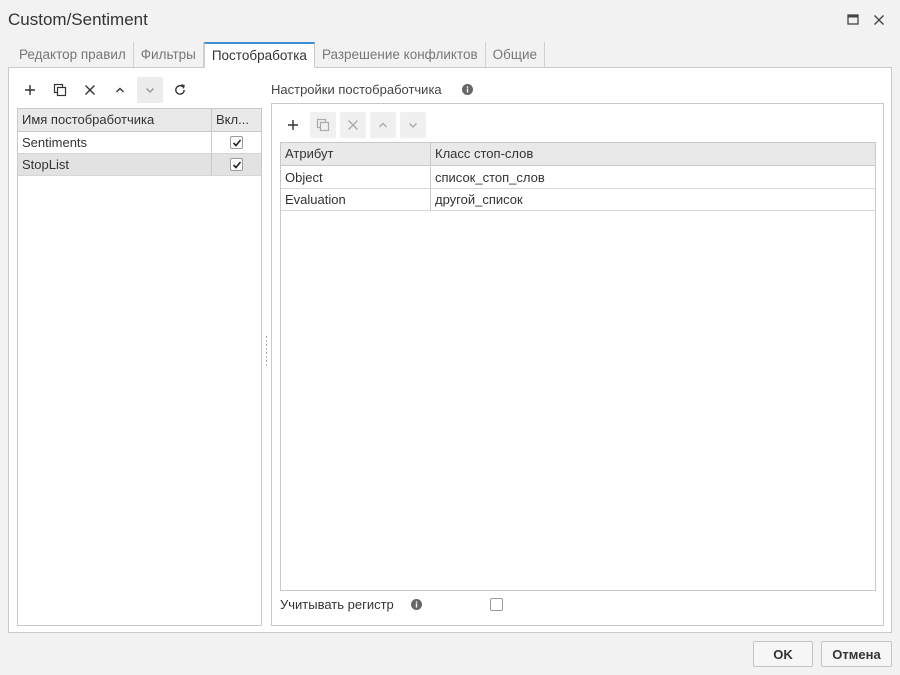 The width and height of the screenshot is (900, 675). Describe the element at coordinates (653, 177) in the screenshot. I see `stopword-class-cell: список_стоп_слов` at that location.